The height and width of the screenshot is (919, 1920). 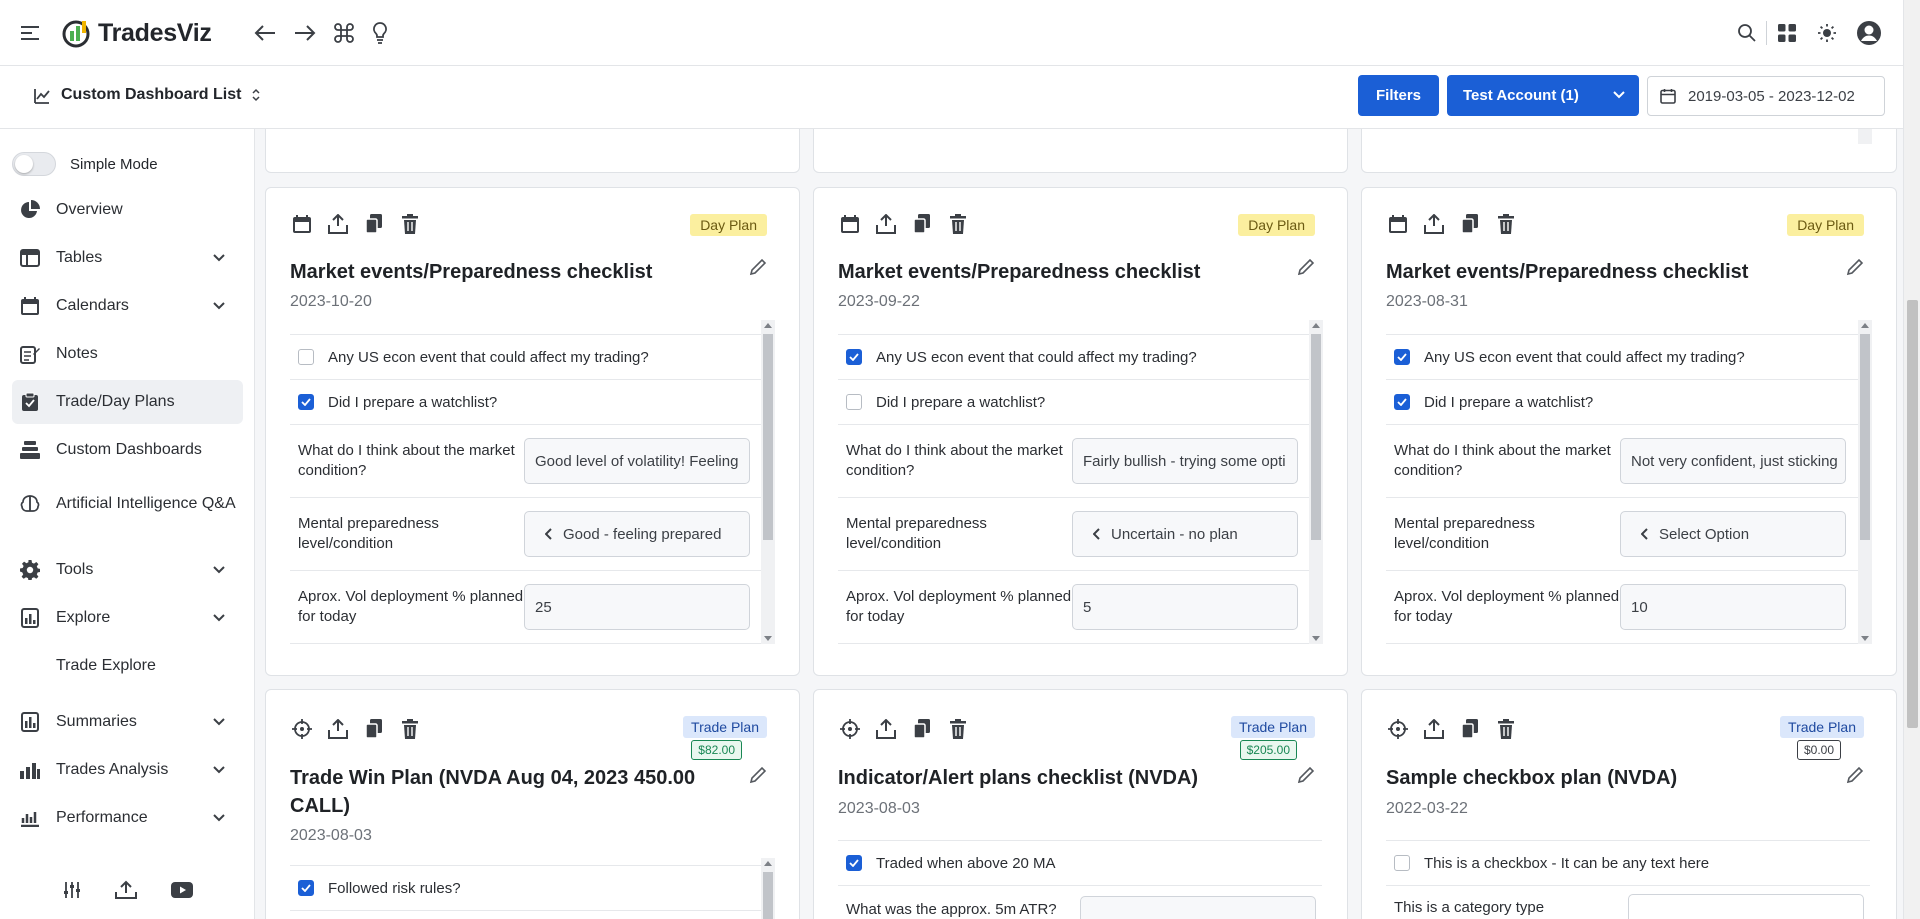 I want to click on sidebar-item-notes: Notes, so click(x=127, y=354).